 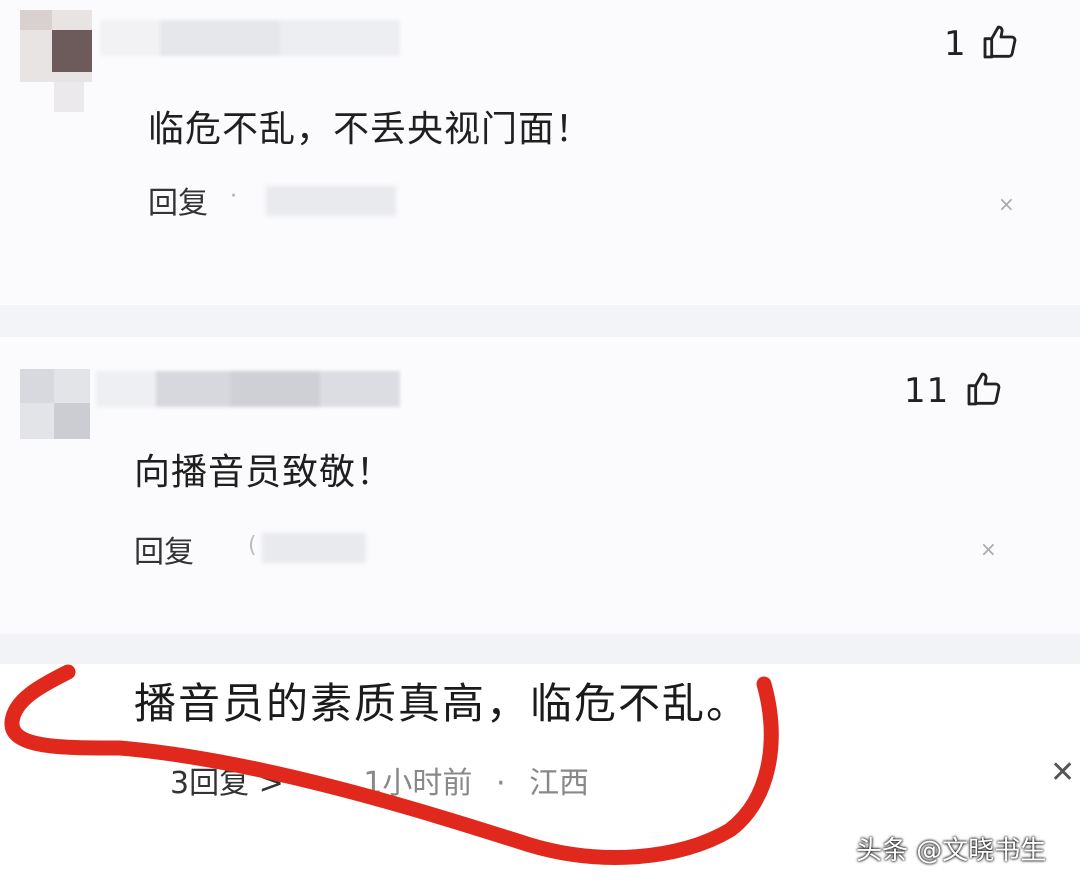 What do you see at coordinates (264, 472) in the screenshot?
I see `comment-text: 向播音员致敬！` at bounding box center [264, 472].